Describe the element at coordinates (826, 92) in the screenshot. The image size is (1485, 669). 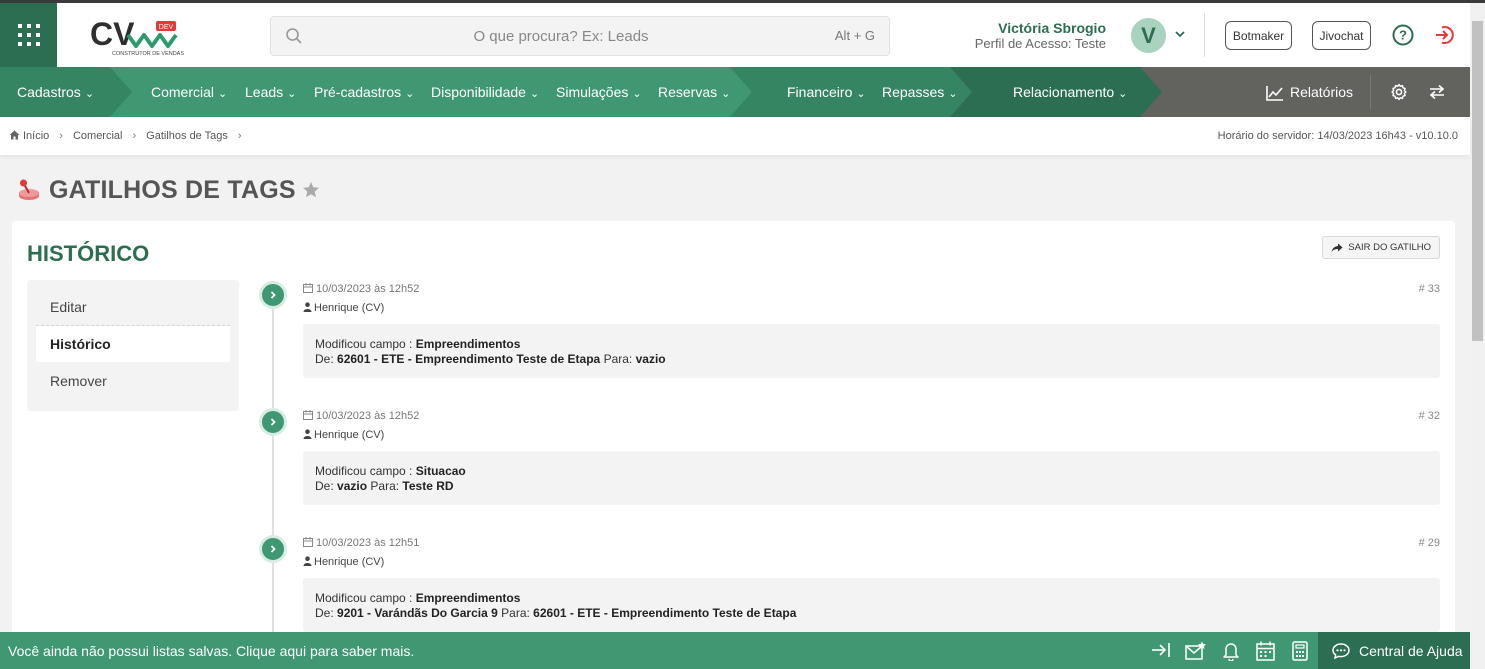
I see `nav-financeiro: Financeiro ⌄` at that location.